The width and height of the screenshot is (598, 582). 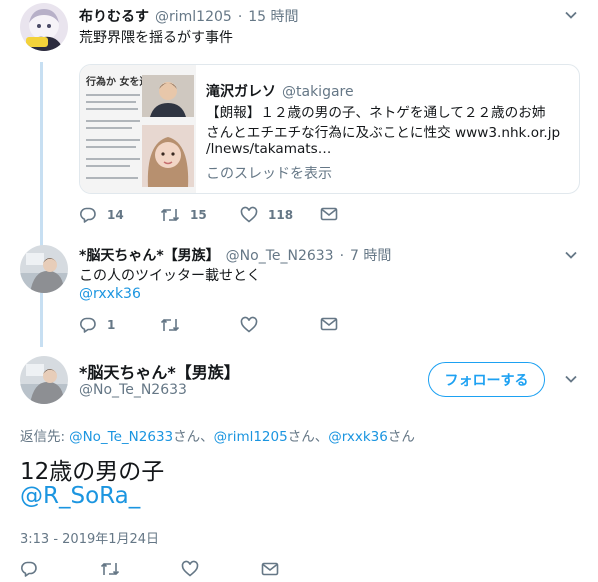 What do you see at coordinates (241, 91) in the screenshot?
I see `quote-author-name: 滝沢ガレソ` at bounding box center [241, 91].